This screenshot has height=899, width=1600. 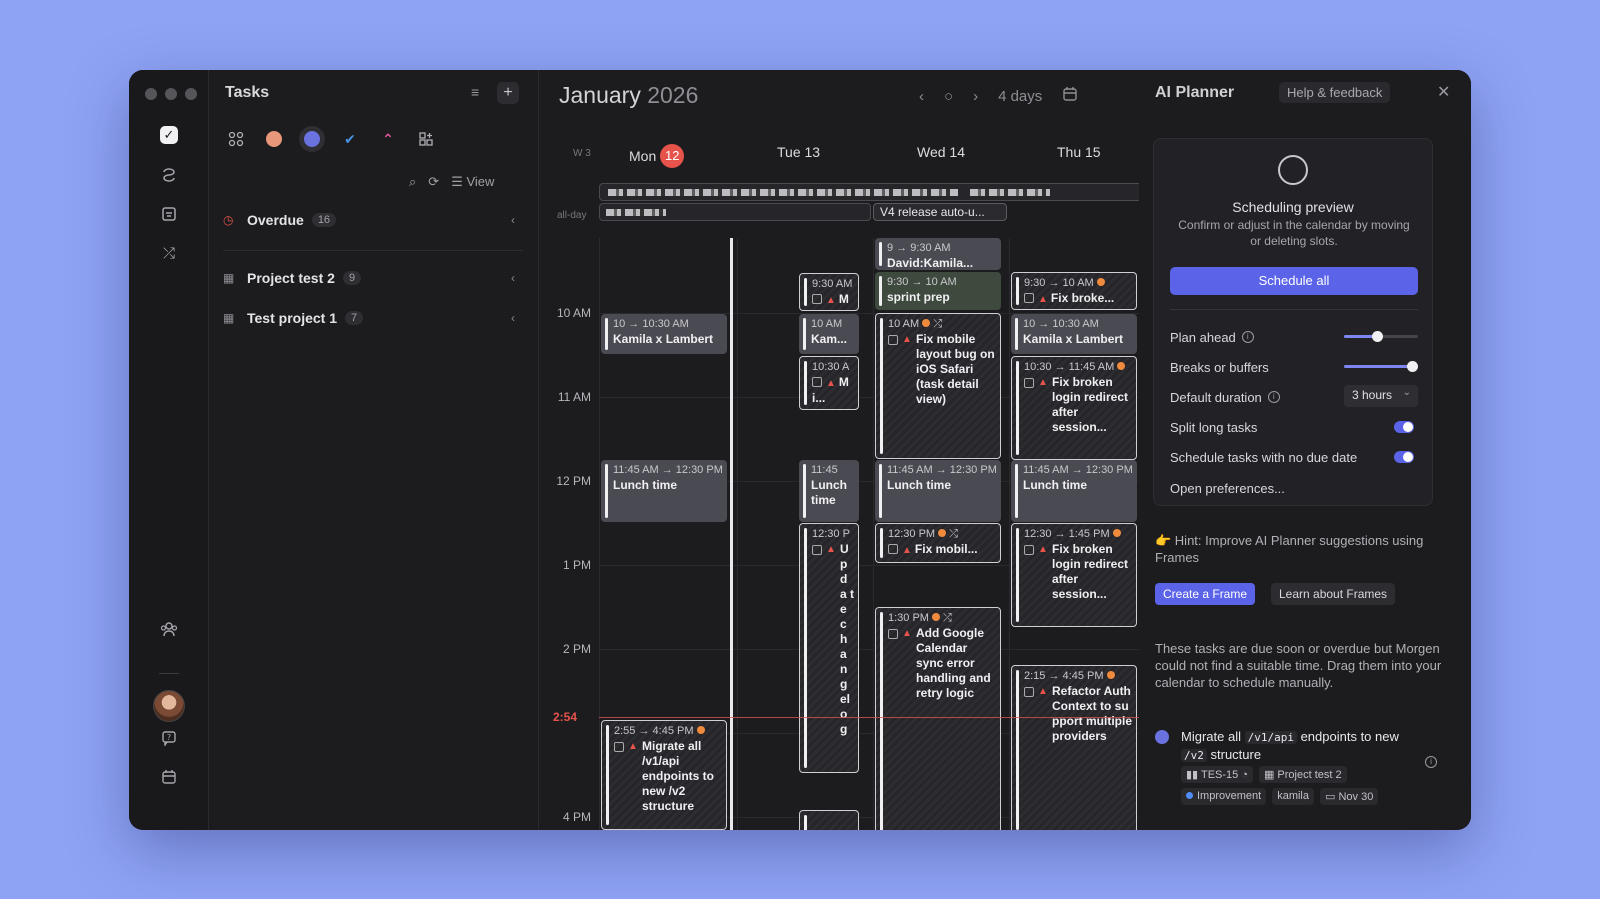 I want to click on event-lunch: 11:45 AM → 12:30 PM Lunch time, so click(x=664, y=491).